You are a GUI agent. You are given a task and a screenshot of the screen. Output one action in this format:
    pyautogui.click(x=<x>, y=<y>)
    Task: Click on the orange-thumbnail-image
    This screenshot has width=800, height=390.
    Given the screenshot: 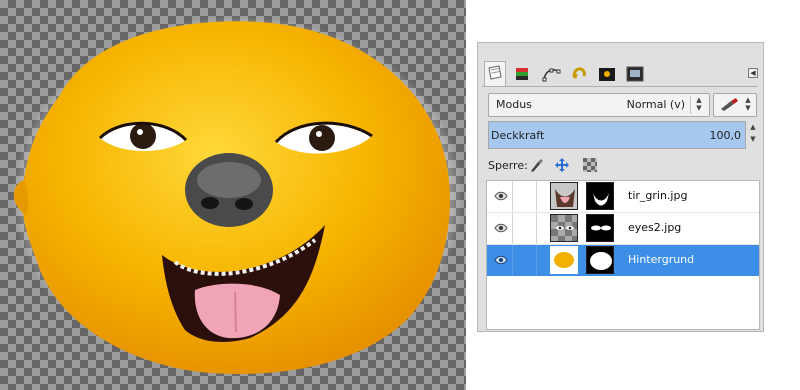 What is the action you would take?
    pyautogui.click(x=564, y=260)
    